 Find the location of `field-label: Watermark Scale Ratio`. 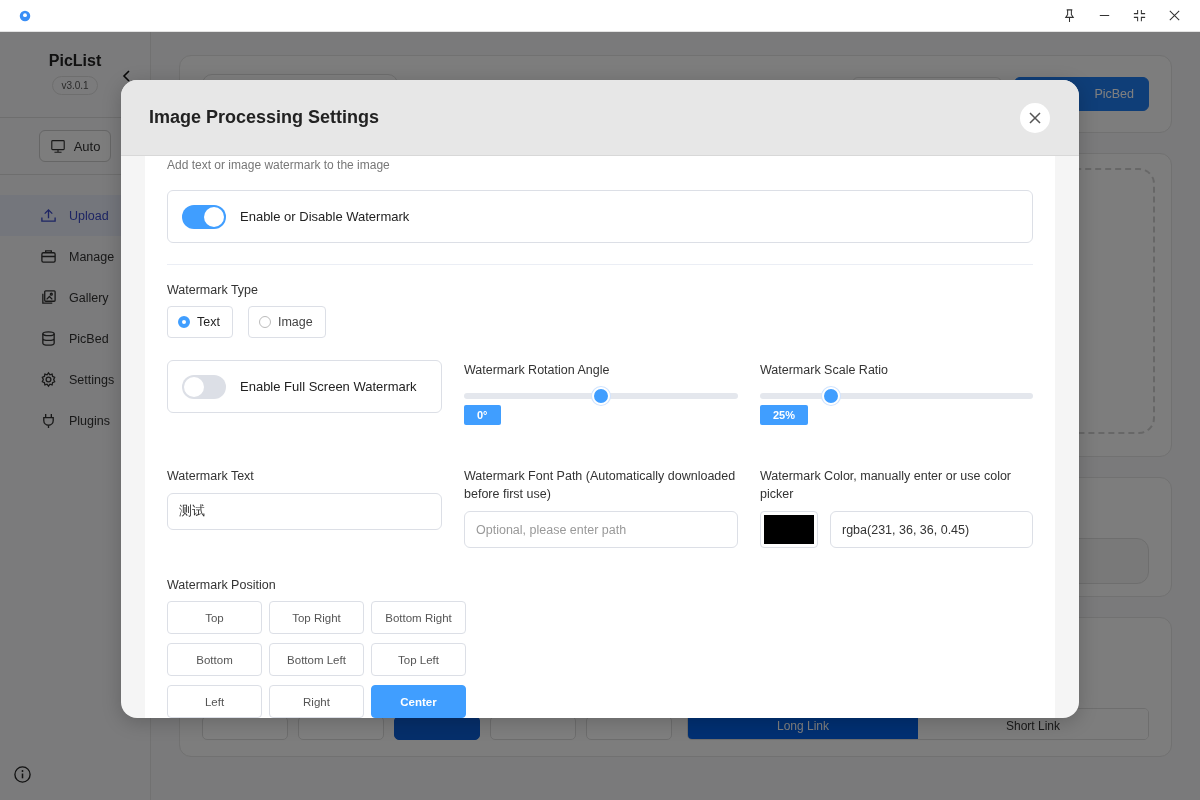

field-label: Watermark Scale Ratio is located at coordinates (825, 370).